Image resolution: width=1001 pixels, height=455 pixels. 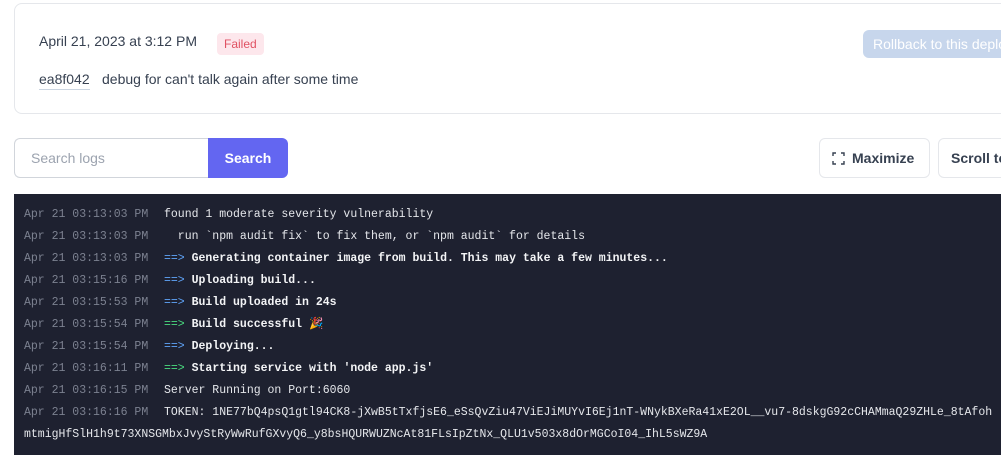 I want to click on rollback-button: Rollback to this deploy, so click(x=932, y=44).